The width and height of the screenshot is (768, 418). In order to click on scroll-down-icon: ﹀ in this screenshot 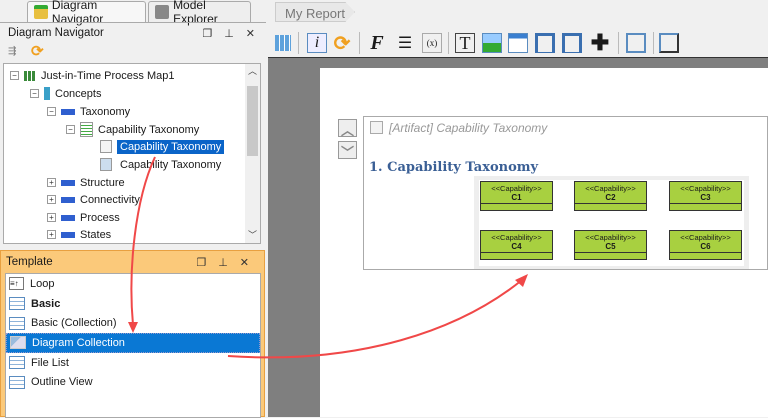, I will do `click(252, 234)`.